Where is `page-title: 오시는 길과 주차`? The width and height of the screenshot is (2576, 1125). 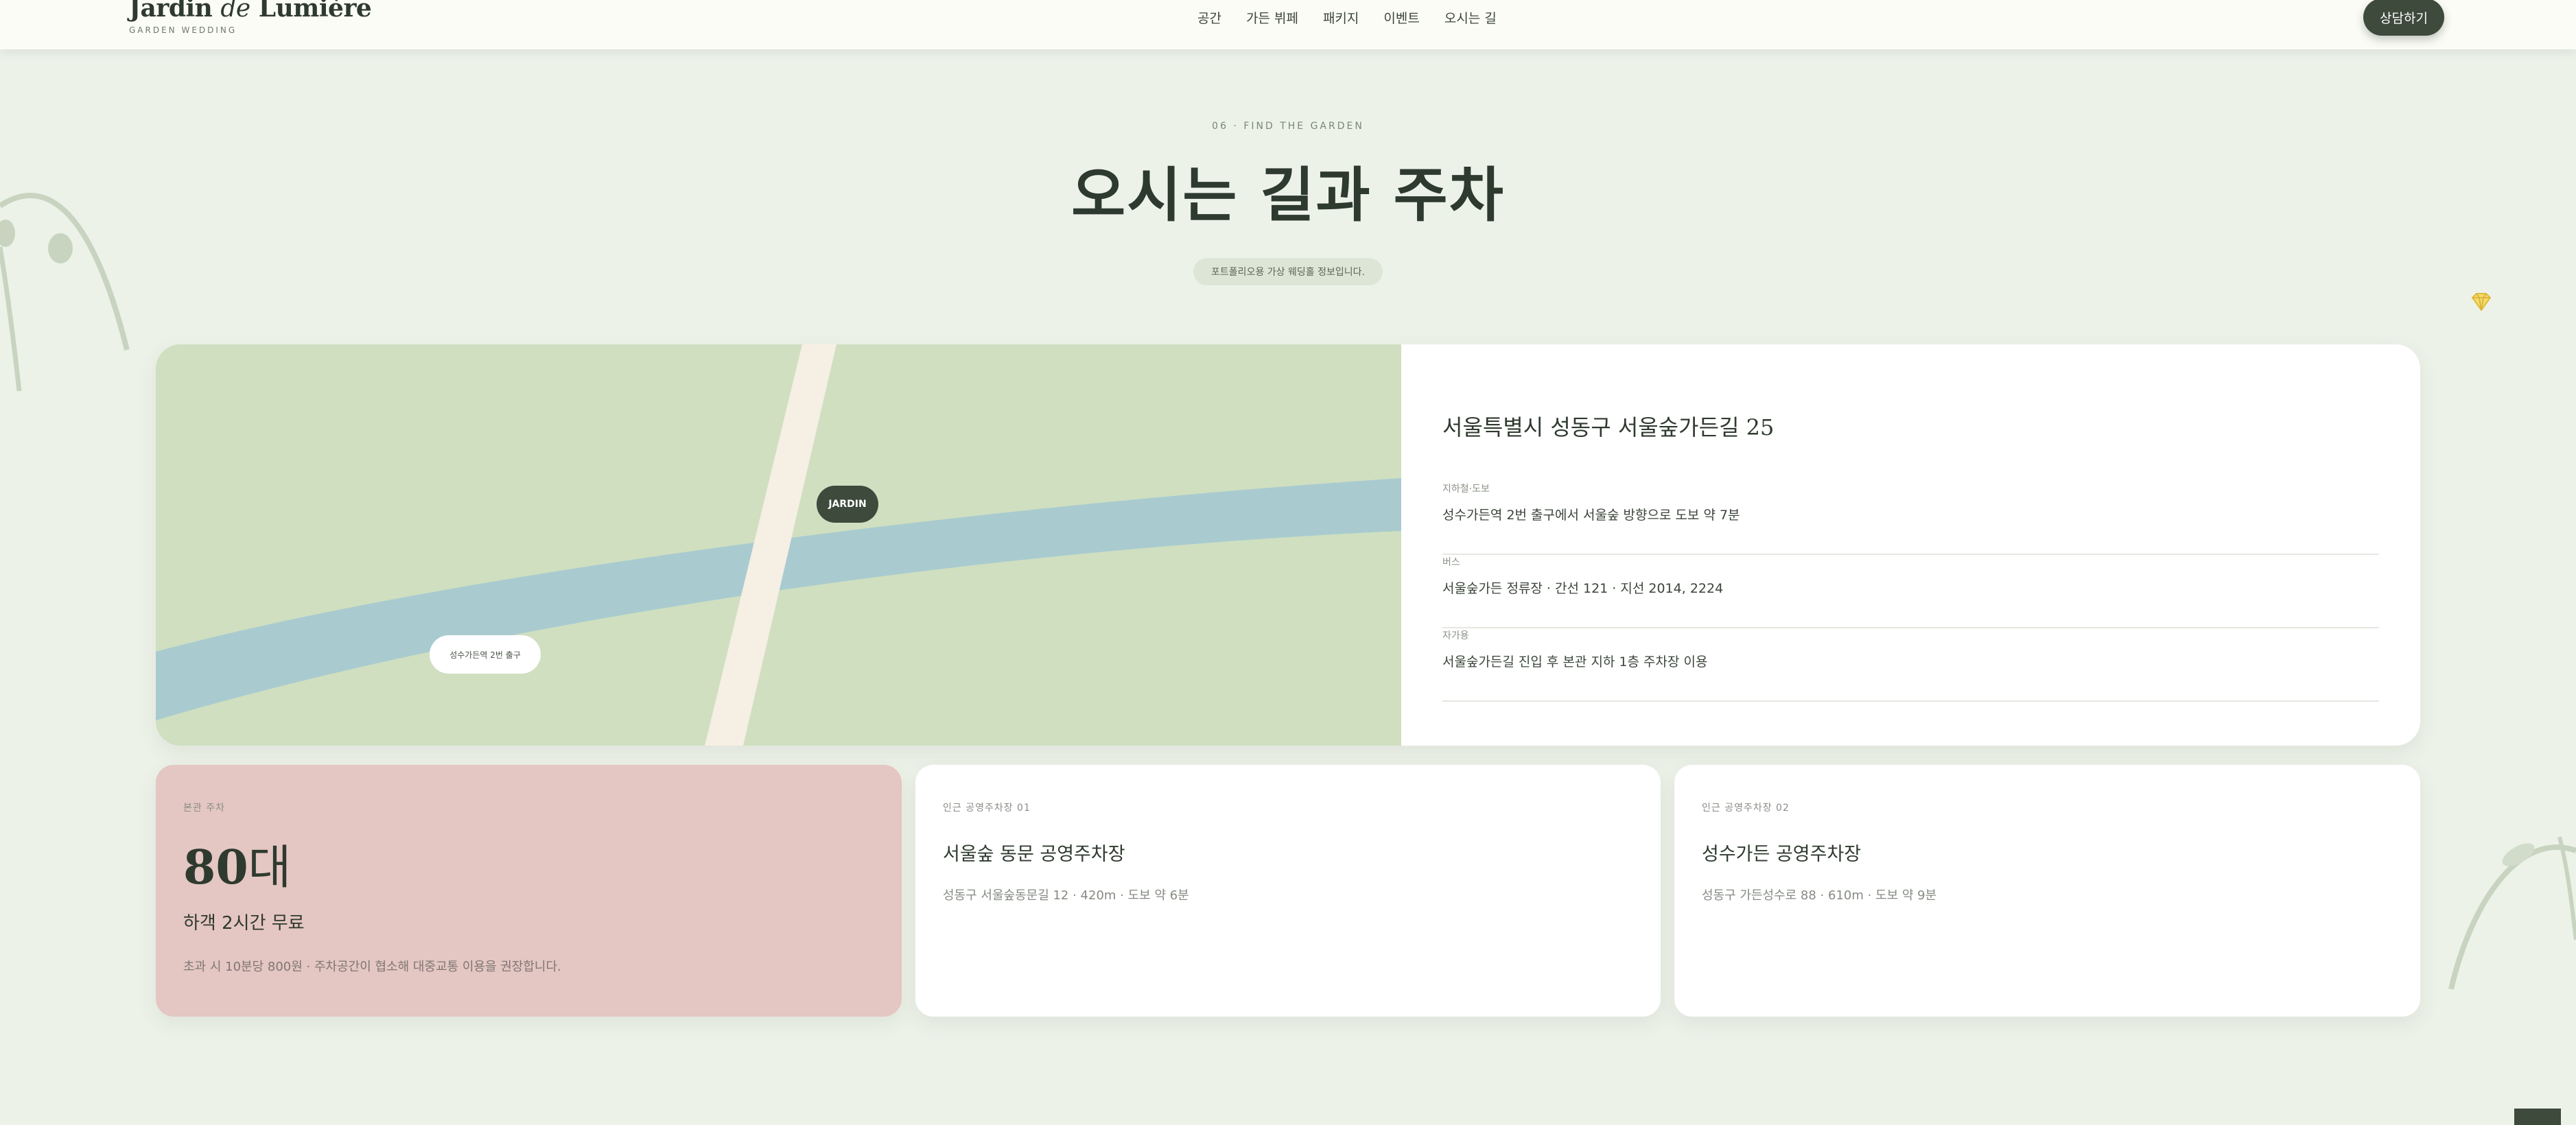 page-title: 오시는 길과 주차 is located at coordinates (1288, 195).